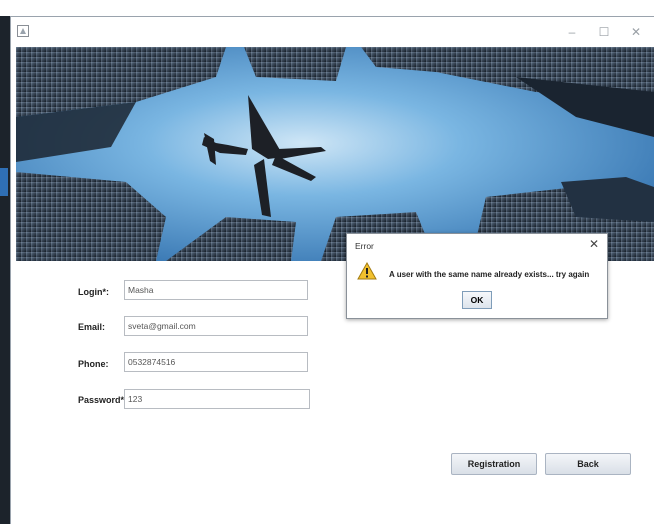 The height and width of the screenshot is (524, 654). What do you see at coordinates (216, 362) in the screenshot?
I see `phone-input: 0532874516` at bounding box center [216, 362].